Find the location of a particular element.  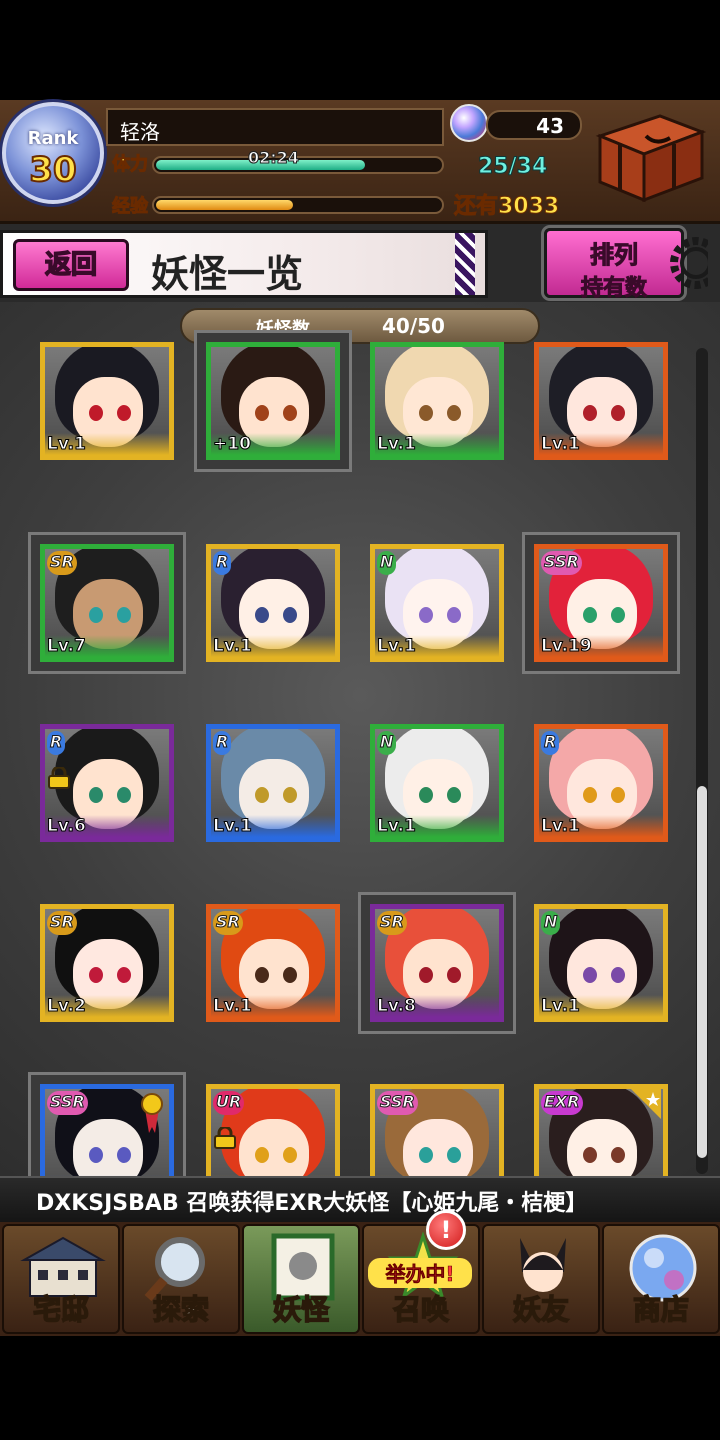

exp-bar-fill is located at coordinates (225, 205).